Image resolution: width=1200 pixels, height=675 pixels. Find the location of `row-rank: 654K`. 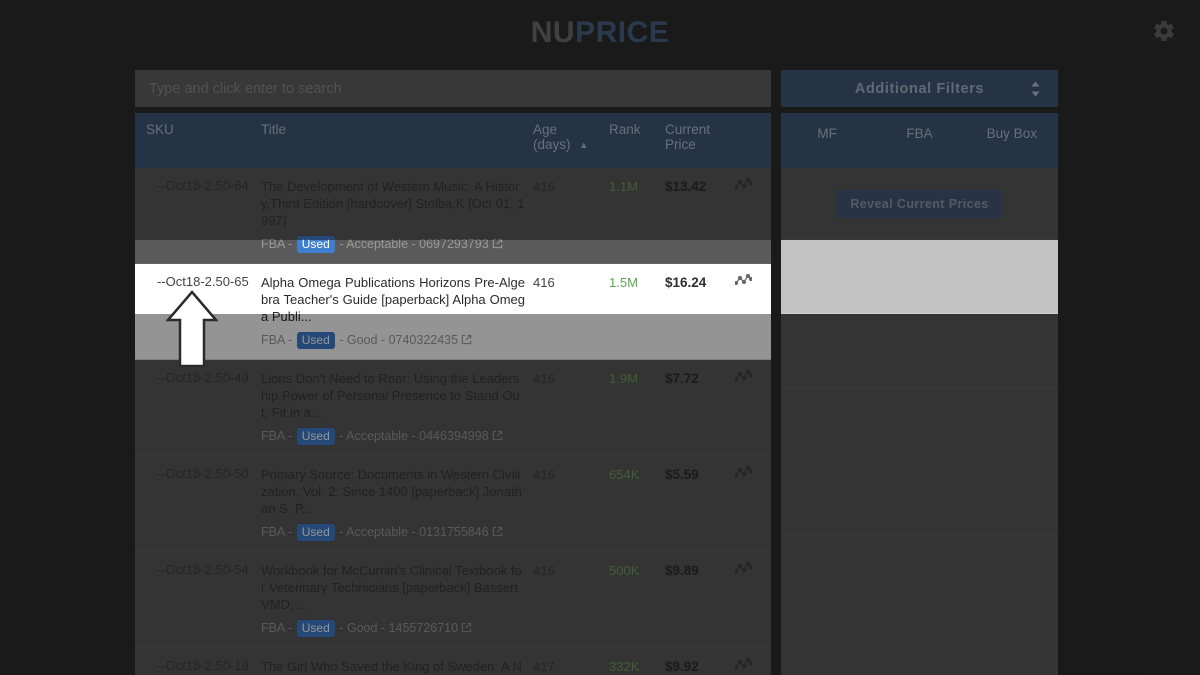

row-rank: 654K is located at coordinates (624, 474).